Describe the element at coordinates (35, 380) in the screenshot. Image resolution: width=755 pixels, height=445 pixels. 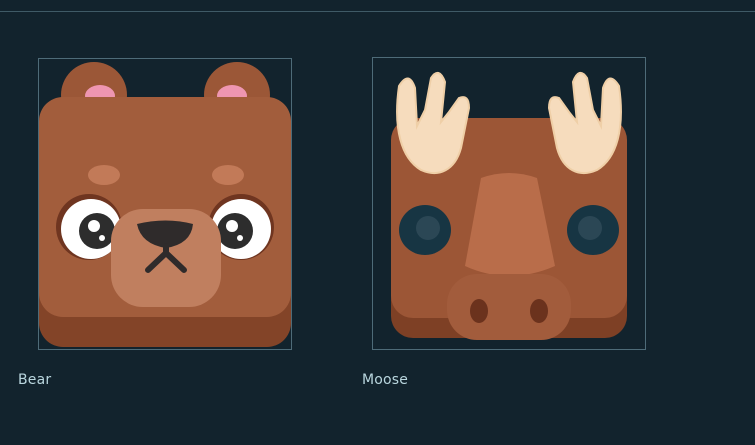
I see `tile-label-bear: Bear` at that location.